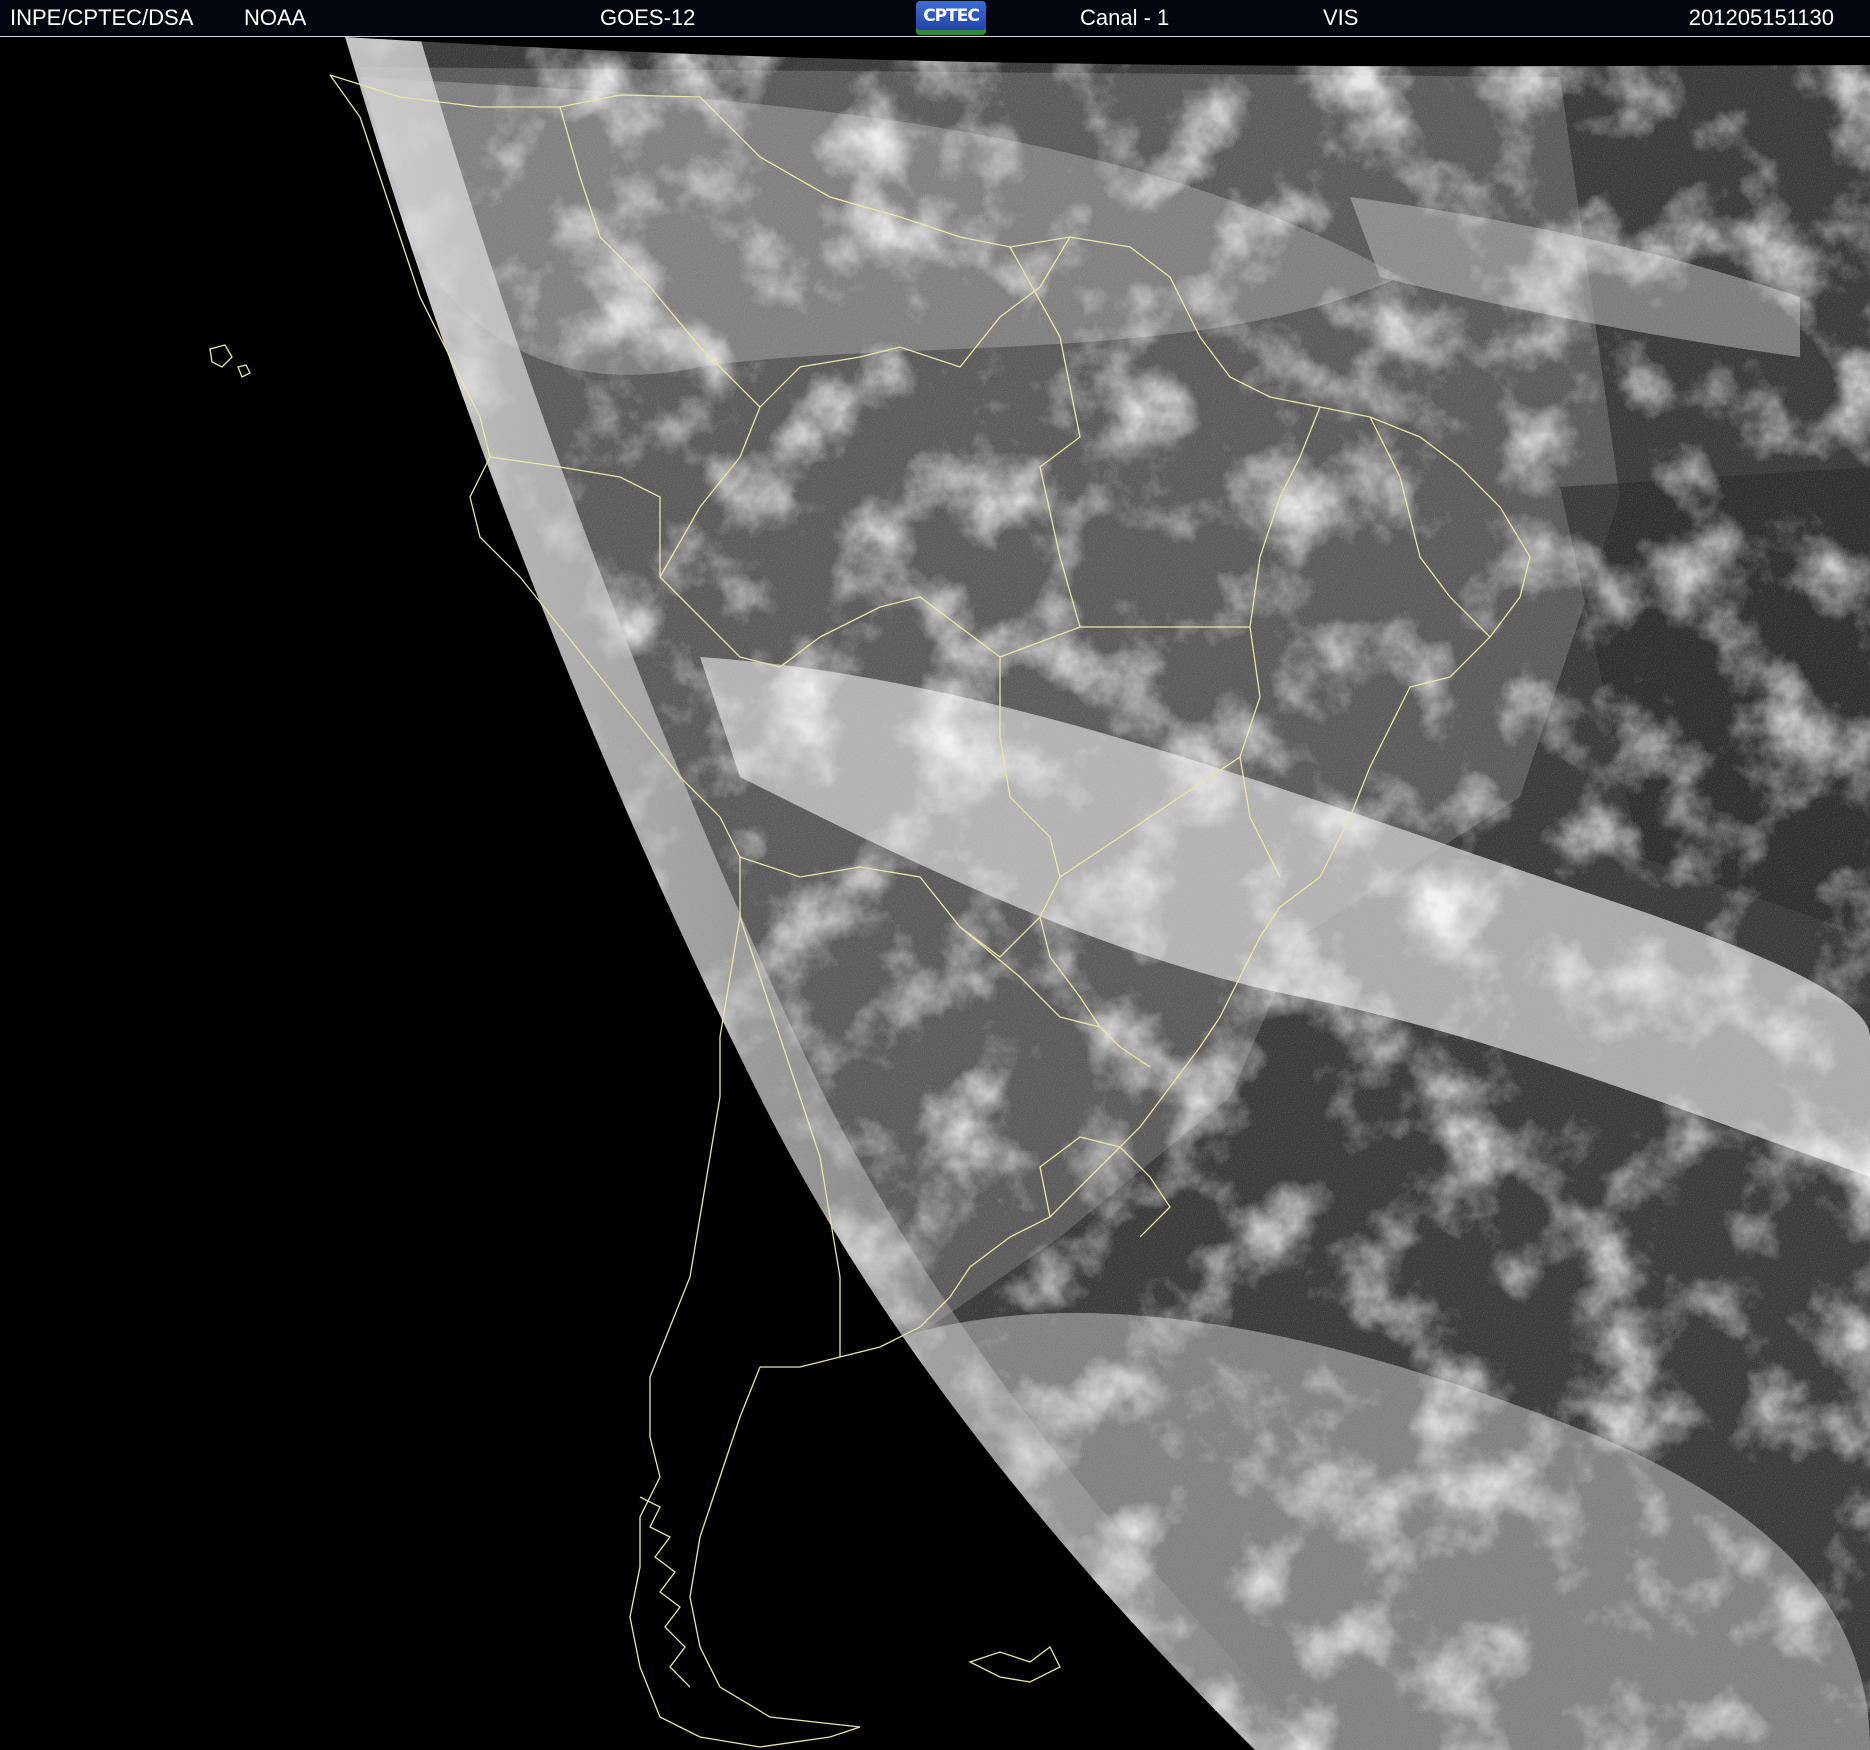 Image resolution: width=1870 pixels, height=1750 pixels. Describe the element at coordinates (648, 17) in the screenshot. I see `satellite-label: GOES-12` at that location.